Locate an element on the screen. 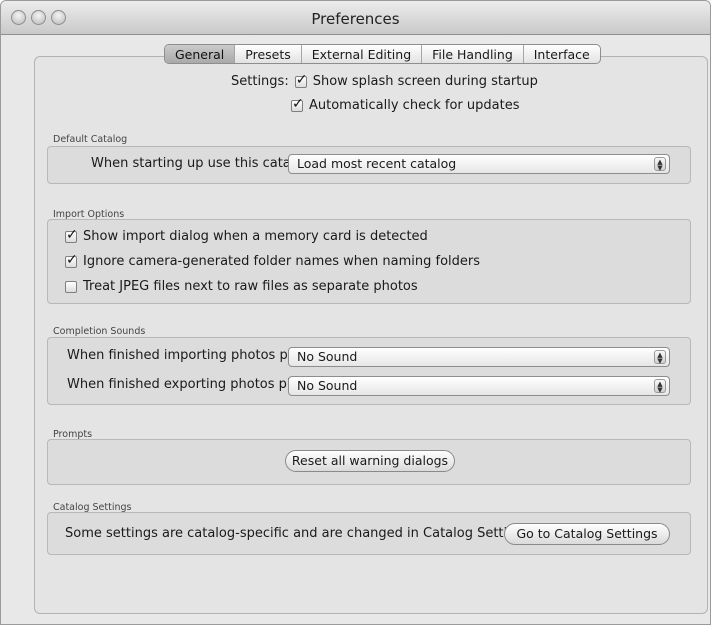 The image size is (711, 625). reset-warning-dialogs-button: Reset all warning dialogs is located at coordinates (370, 461).